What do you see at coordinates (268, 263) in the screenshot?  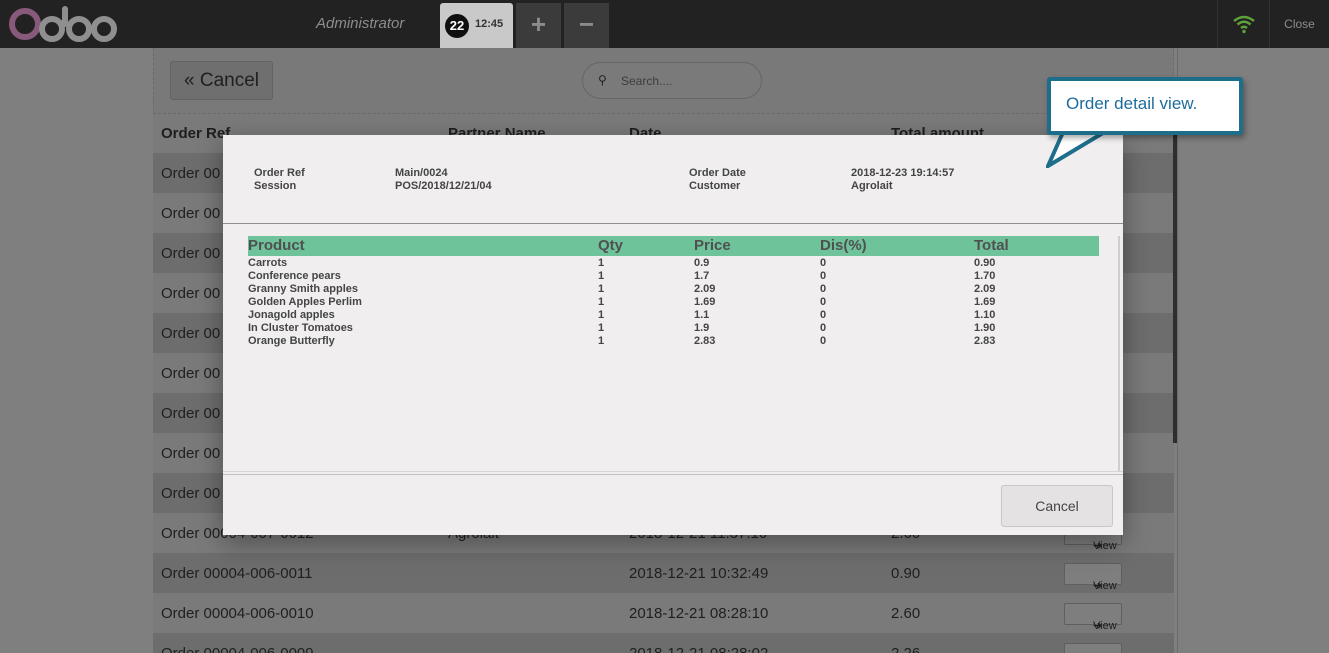 I see `line-product: Carrots` at bounding box center [268, 263].